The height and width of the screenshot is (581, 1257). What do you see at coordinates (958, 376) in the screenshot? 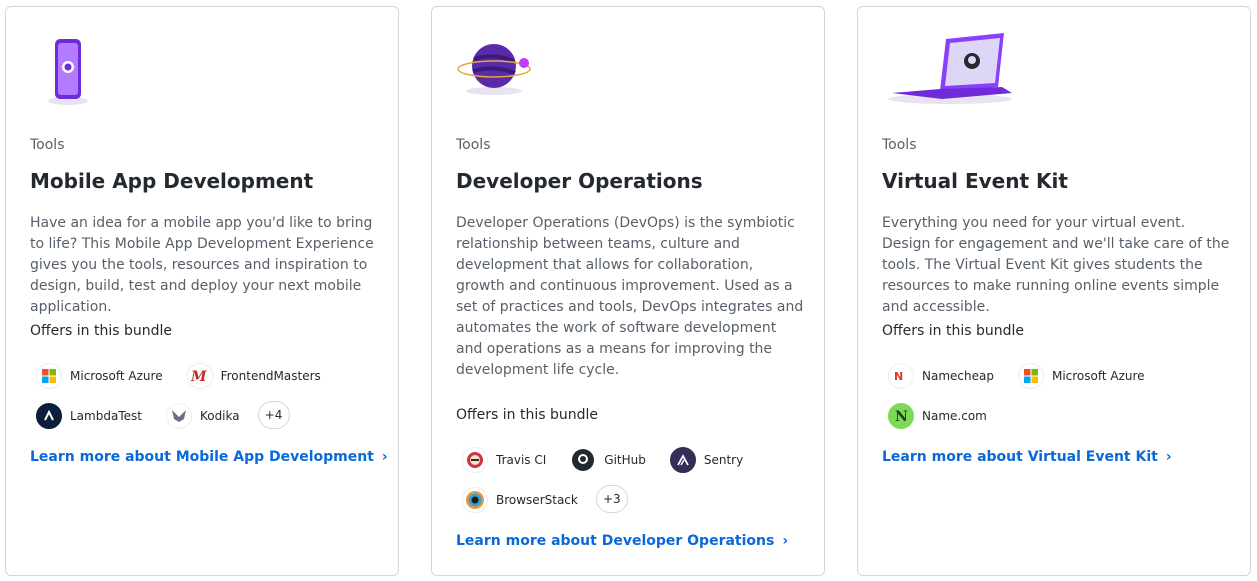
I see `partner-name: Namecheap` at bounding box center [958, 376].